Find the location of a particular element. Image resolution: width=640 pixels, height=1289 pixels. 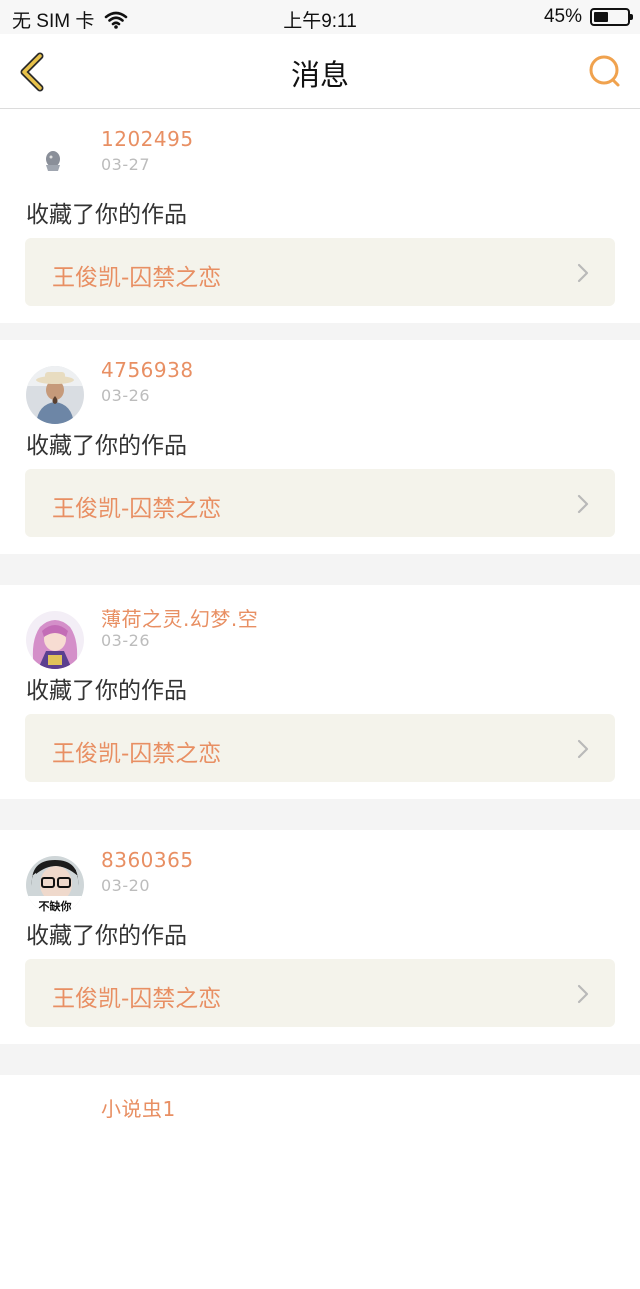

avatar-caption: 不缺你 is located at coordinates (55, 906).